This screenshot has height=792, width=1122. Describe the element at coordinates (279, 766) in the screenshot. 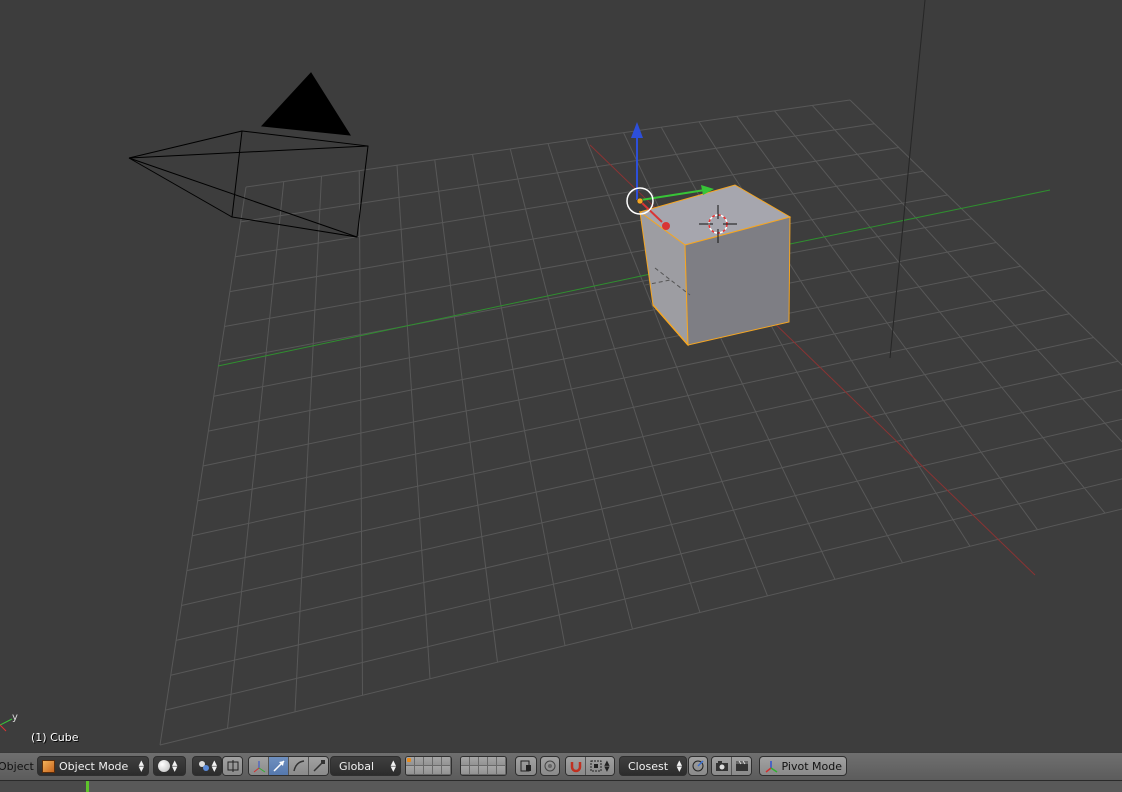

I see `translate-manipulator-icon` at that location.